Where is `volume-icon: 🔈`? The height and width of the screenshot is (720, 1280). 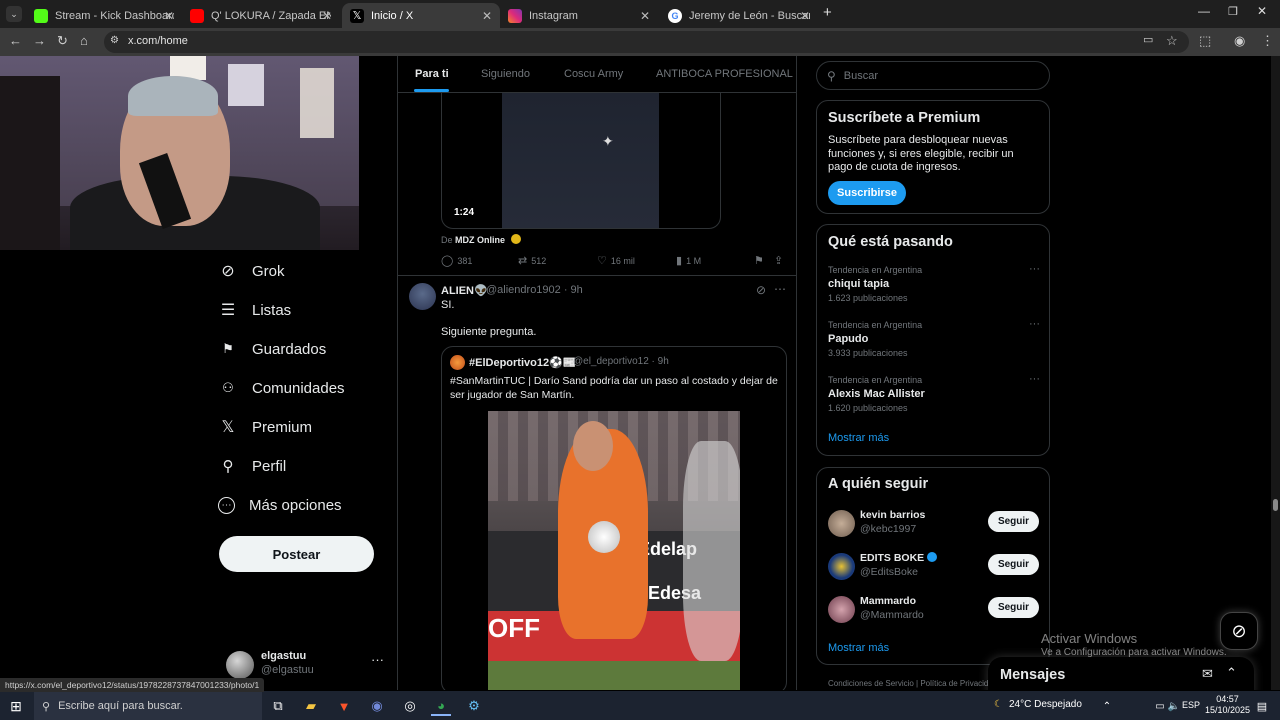 volume-icon: 🔈 is located at coordinates (1174, 706).